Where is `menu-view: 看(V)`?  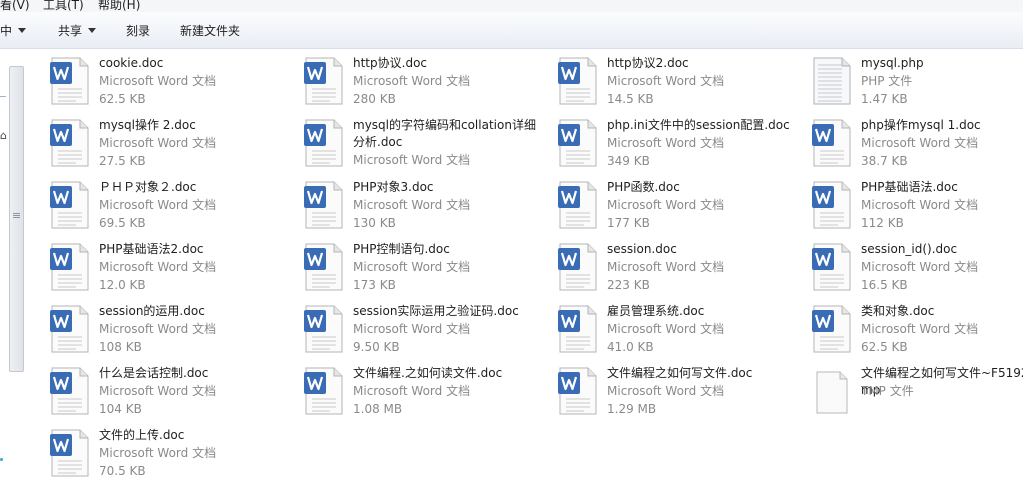 menu-view: 看(V) is located at coordinates (15, 6).